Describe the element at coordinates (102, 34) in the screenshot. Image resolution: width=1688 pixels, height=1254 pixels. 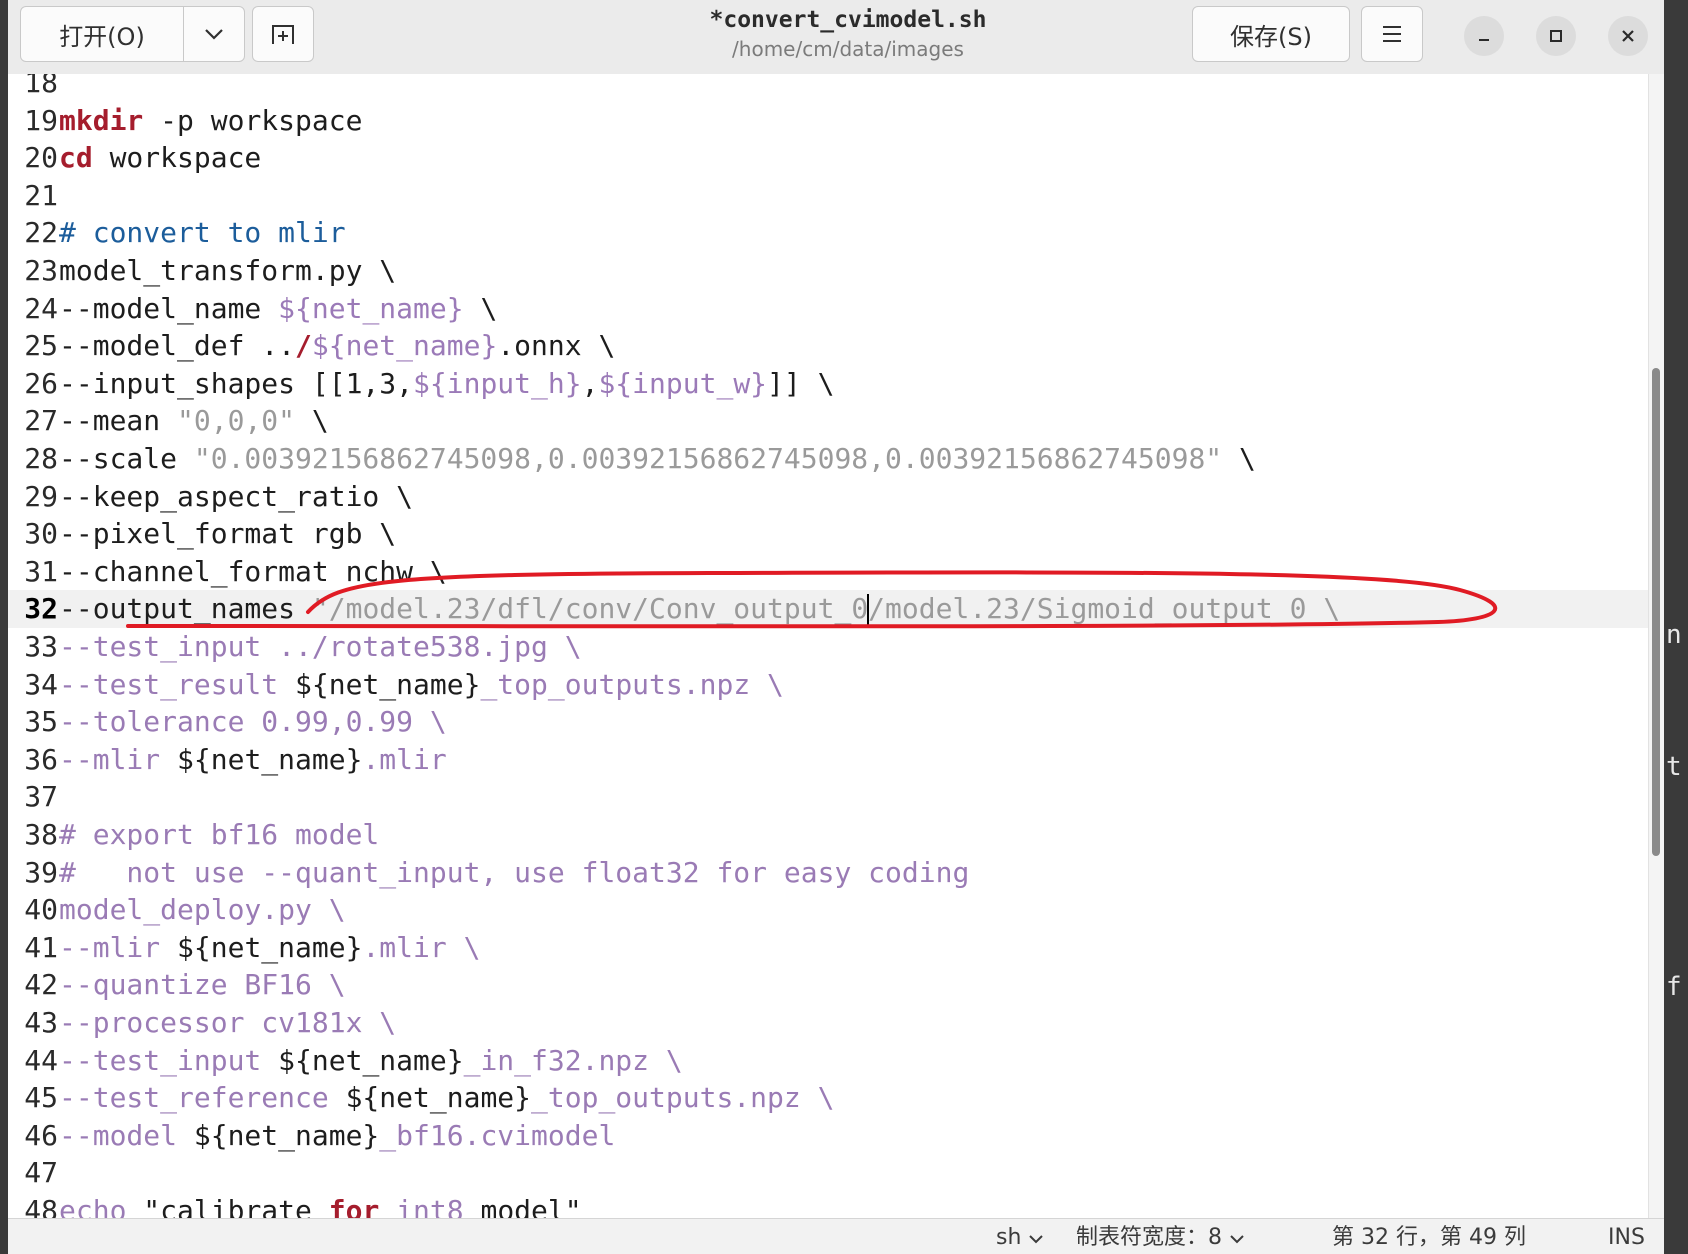
I see `open-button: 打开(O)` at that location.